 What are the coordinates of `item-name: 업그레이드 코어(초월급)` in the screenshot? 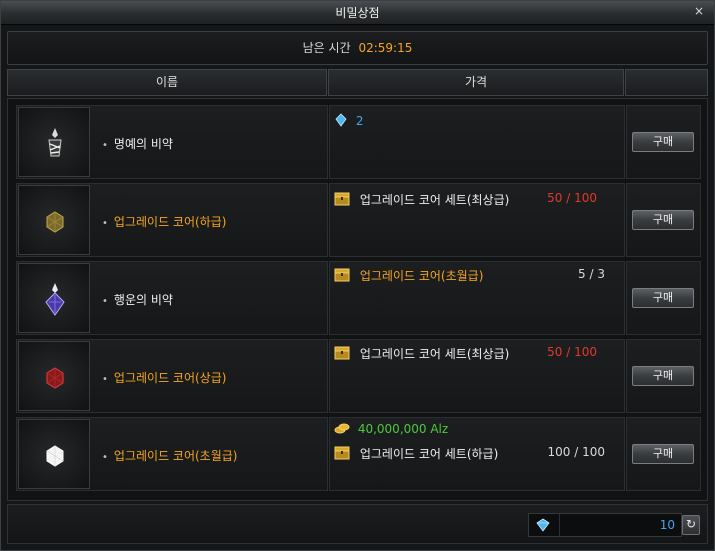 It's located at (170, 455).